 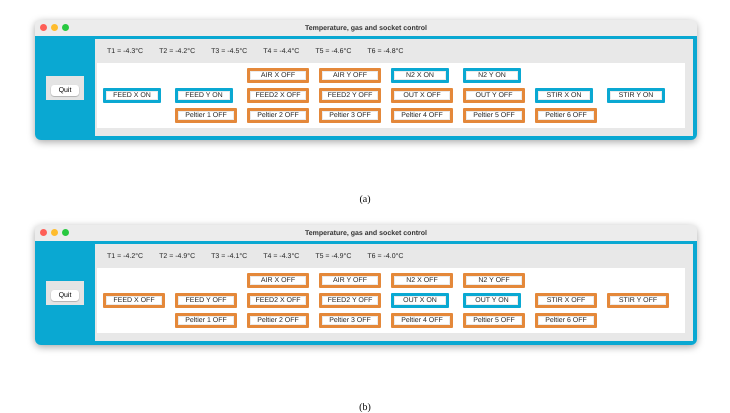 What do you see at coordinates (365, 199) in the screenshot?
I see `figure-caption: (a)` at bounding box center [365, 199].